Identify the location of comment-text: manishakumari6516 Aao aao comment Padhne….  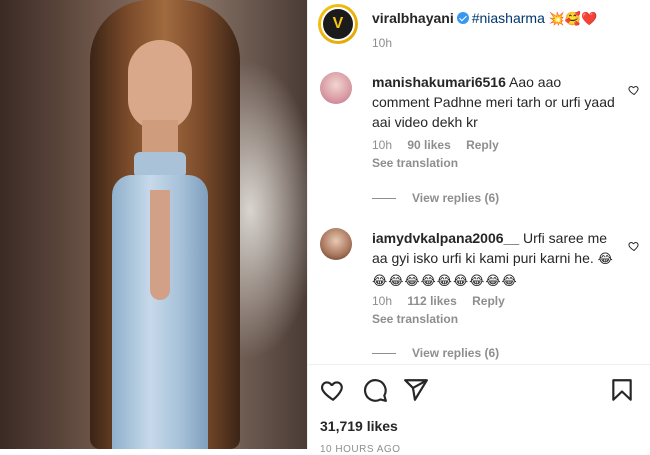
(496, 102).